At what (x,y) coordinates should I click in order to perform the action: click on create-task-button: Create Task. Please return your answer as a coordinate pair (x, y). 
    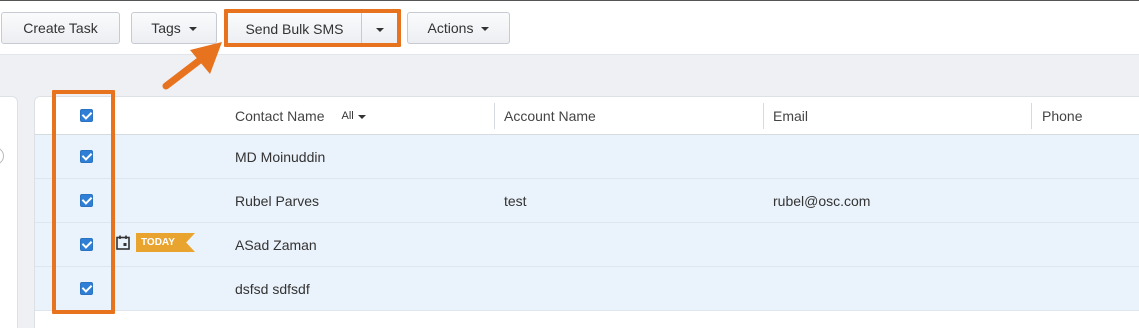
    Looking at the image, I should click on (60, 28).